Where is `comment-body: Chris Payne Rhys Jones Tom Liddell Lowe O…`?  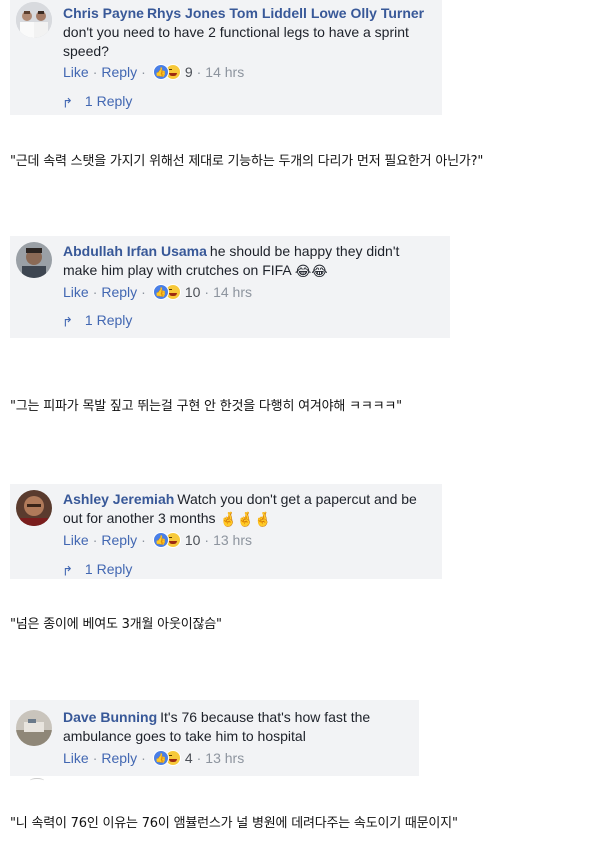 comment-body: Chris Payne Rhys Jones Tom Liddell Lowe O… is located at coordinates (247, 32).